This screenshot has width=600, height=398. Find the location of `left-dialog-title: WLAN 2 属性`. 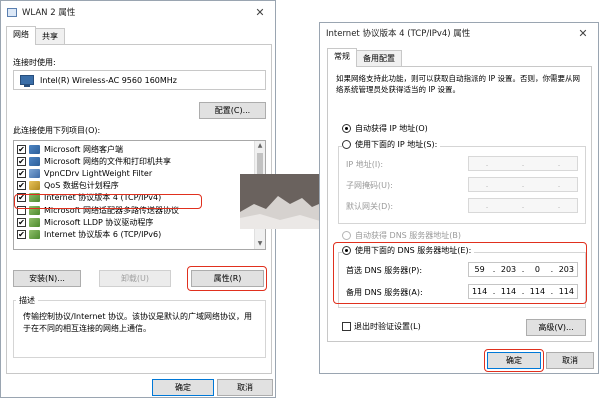

left-dialog-title: WLAN 2 属性 is located at coordinates (49, 13).